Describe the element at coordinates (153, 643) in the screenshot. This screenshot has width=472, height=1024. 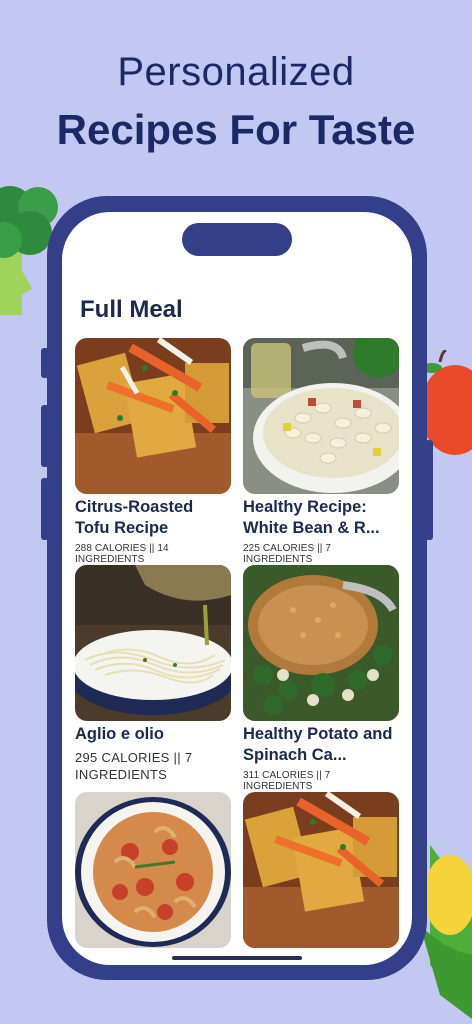
I see `recipe-image-aglio-olio` at that location.